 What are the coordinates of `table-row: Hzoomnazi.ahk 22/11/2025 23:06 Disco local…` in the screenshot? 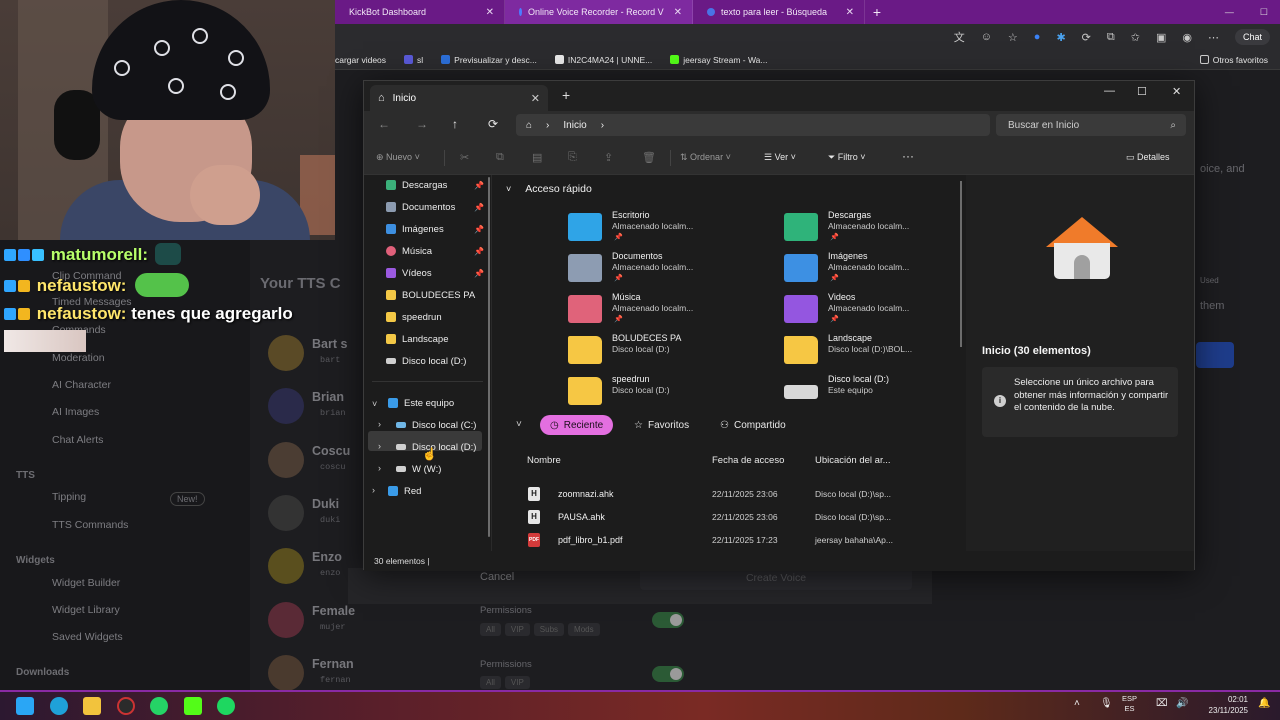 It's located at (730, 495).